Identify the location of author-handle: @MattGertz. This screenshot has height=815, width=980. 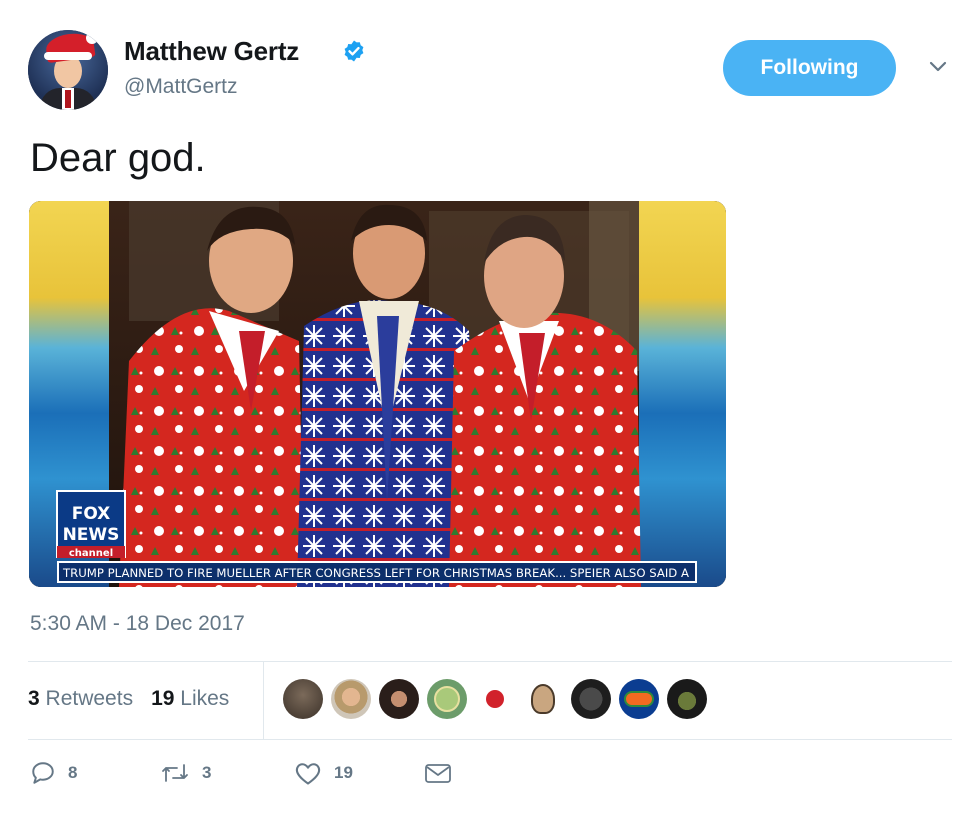
(181, 87).